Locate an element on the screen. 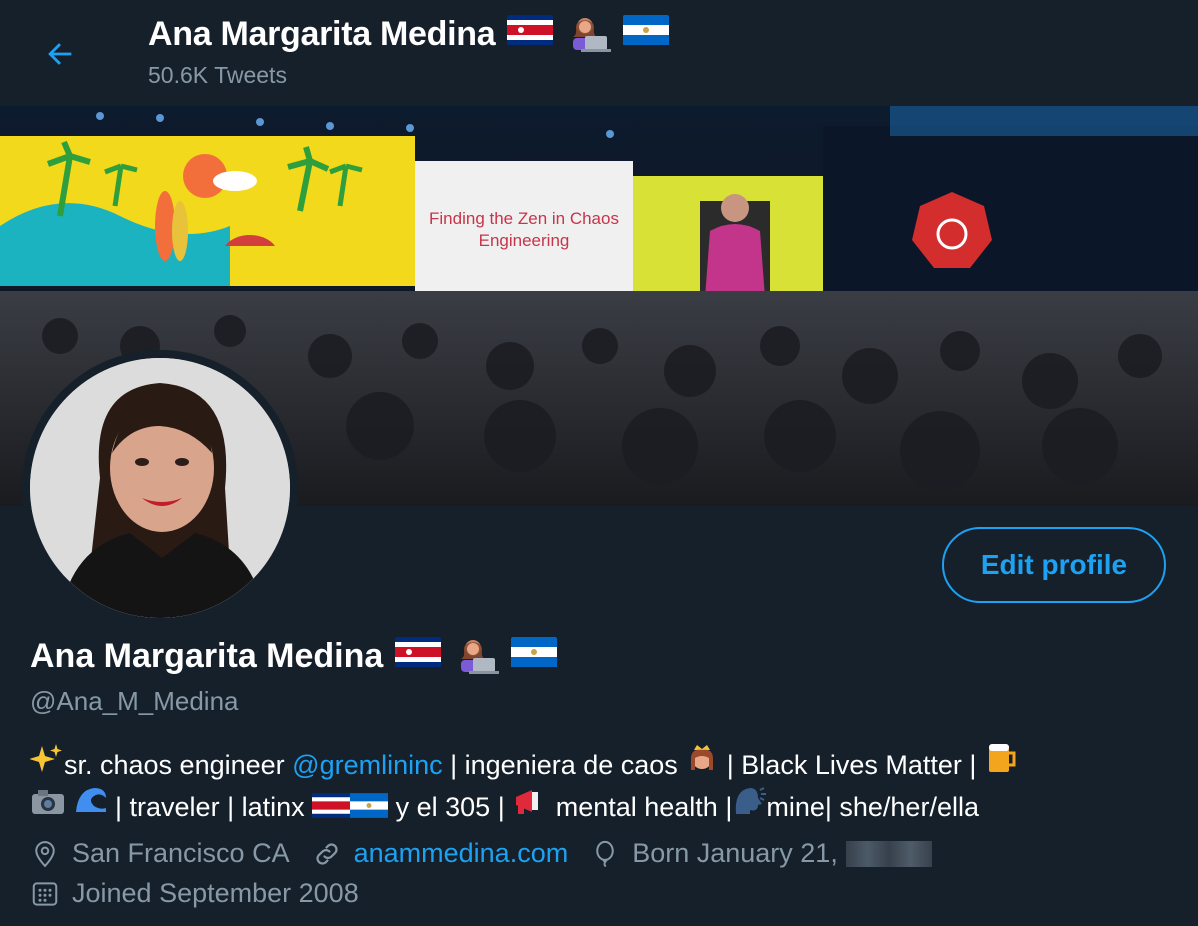  redacted-birth-year is located at coordinates (888, 853).